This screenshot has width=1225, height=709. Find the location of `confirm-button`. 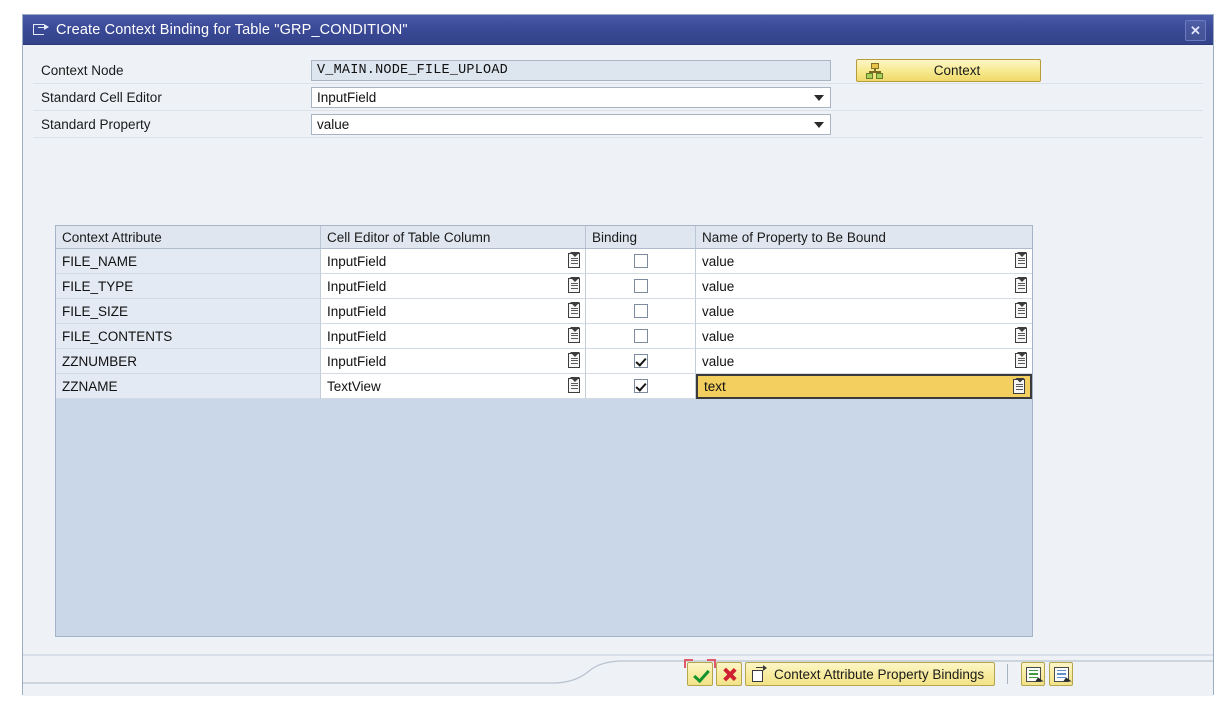

confirm-button is located at coordinates (700, 672).